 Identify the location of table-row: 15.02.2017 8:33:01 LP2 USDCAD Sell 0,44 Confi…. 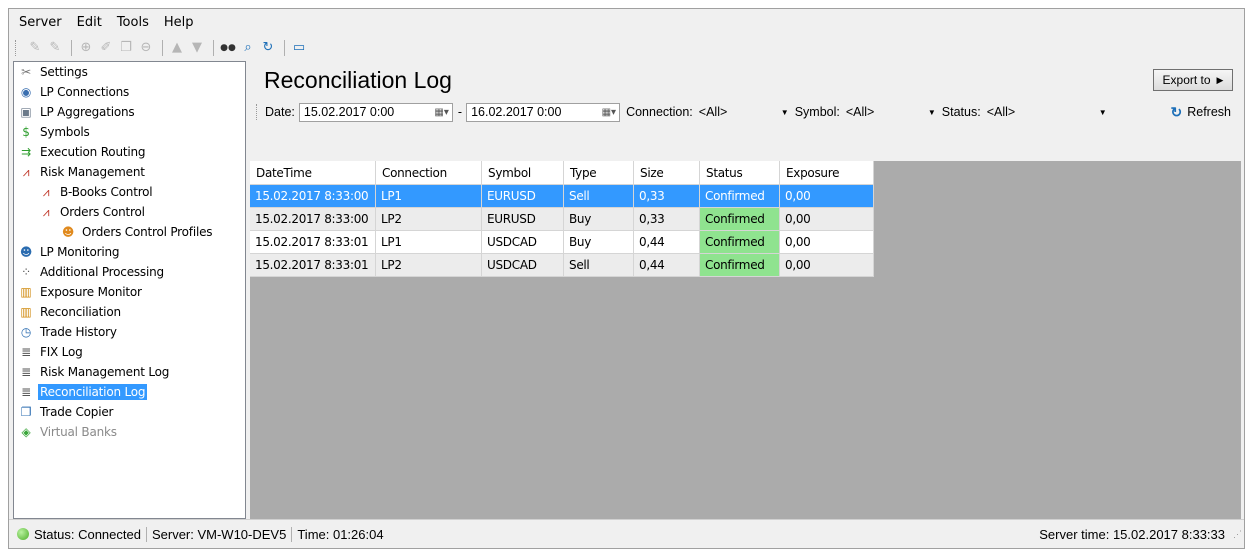
(562, 265).